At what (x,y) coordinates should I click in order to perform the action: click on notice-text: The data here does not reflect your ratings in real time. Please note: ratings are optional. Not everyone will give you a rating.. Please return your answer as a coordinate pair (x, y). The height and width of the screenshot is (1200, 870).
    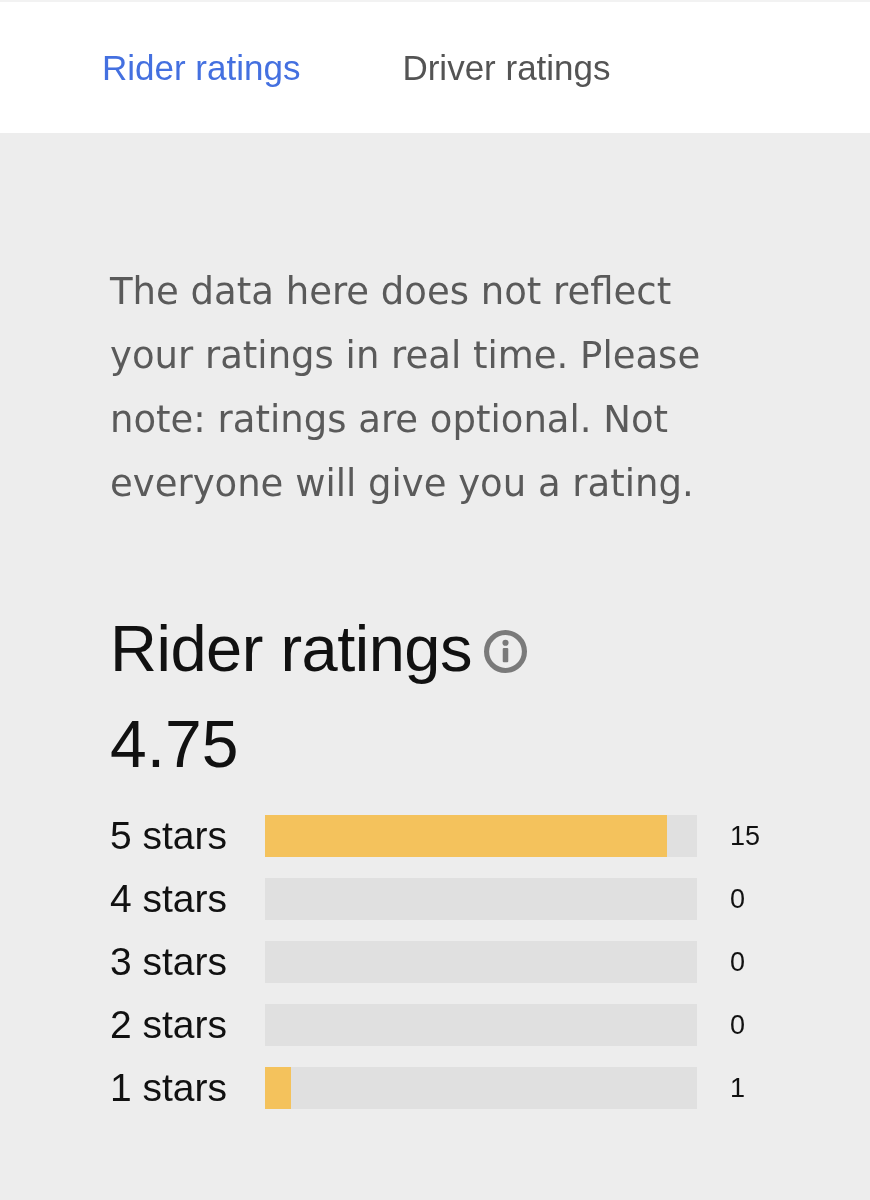
    Looking at the image, I should click on (406, 388).